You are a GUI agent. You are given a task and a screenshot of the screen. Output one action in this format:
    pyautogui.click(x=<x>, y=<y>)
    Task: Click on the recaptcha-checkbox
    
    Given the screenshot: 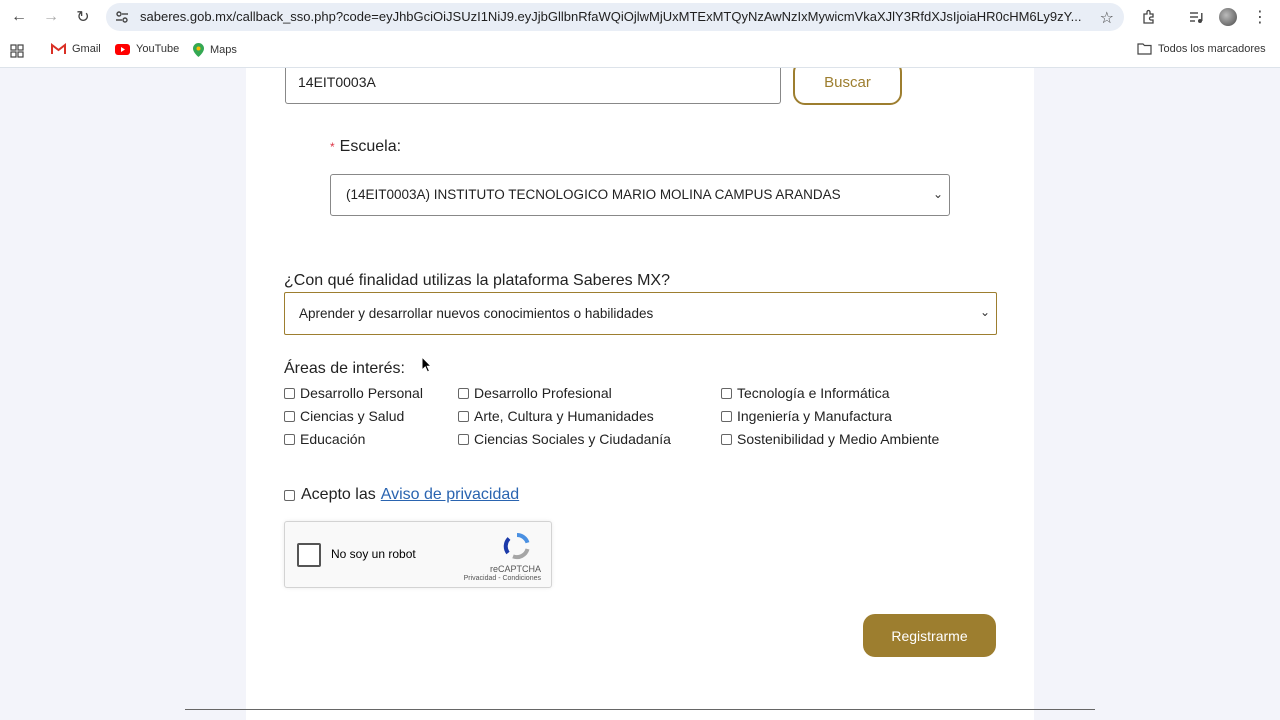 What is the action you would take?
    pyautogui.click(x=309, y=555)
    